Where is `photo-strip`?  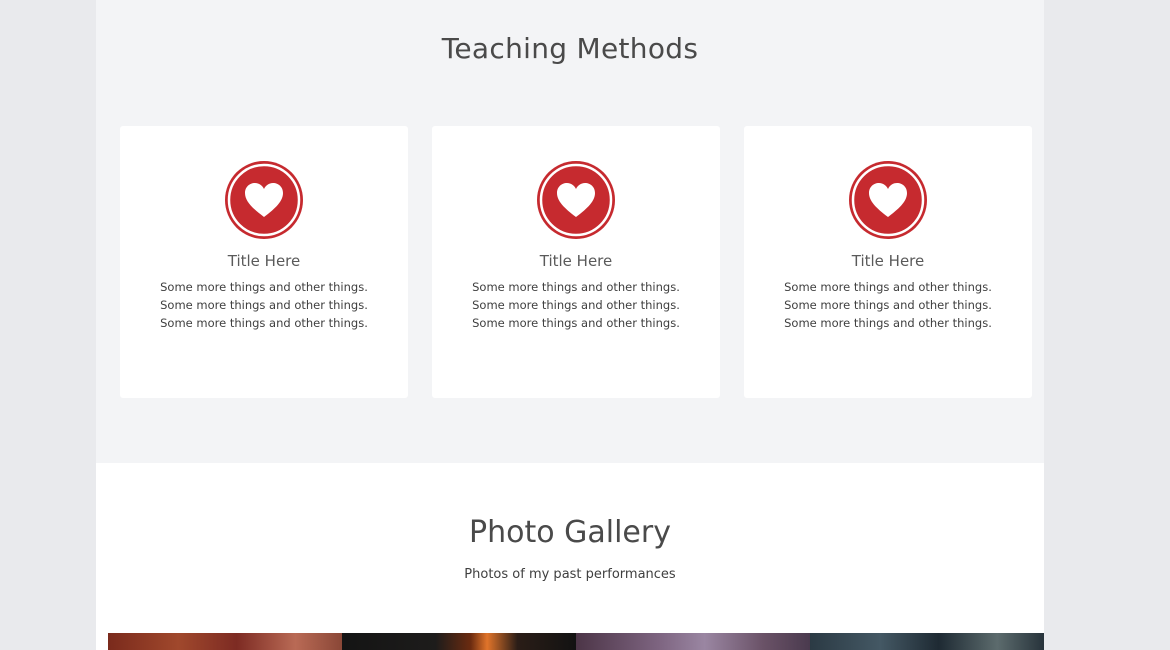
photo-strip is located at coordinates (576, 641).